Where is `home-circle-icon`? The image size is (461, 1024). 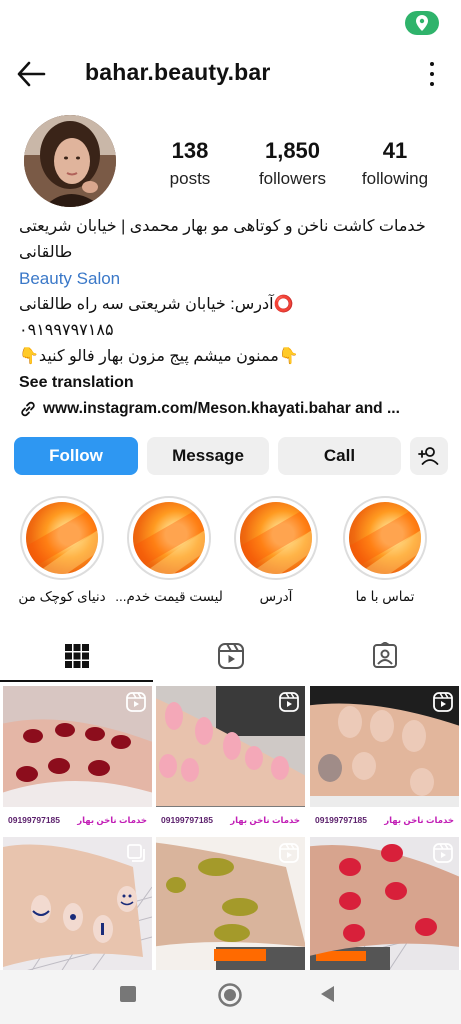
home-circle-icon is located at coordinates (230, 997).